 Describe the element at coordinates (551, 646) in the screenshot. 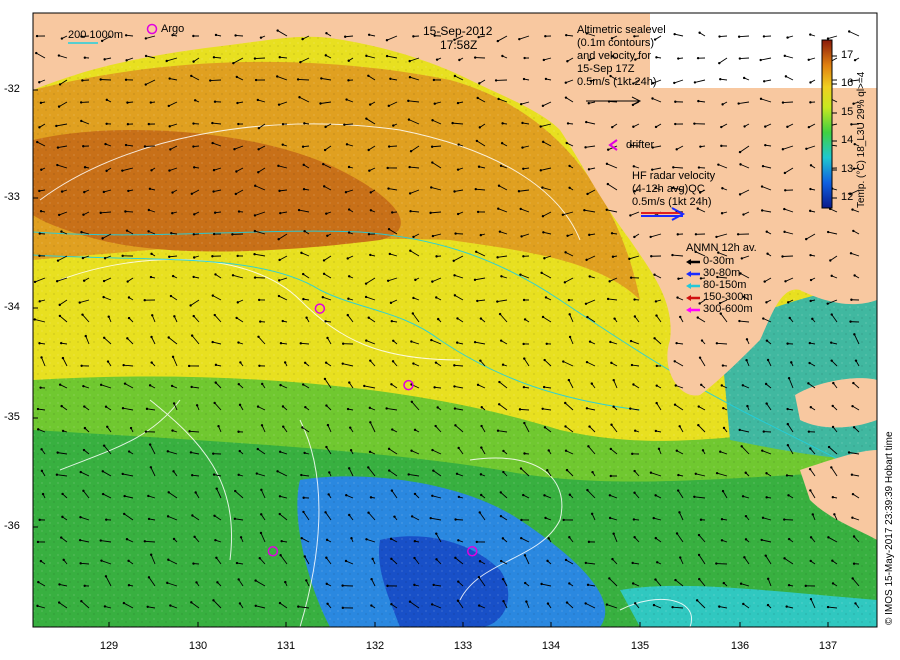

I see `lon-tick-134: 134` at that location.